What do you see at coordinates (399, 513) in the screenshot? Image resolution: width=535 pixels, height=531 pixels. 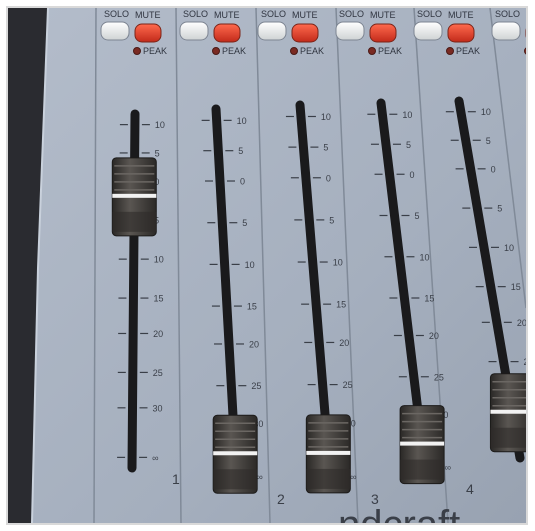 I see `brand-text: ndcraft` at bounding box center [399, 513].